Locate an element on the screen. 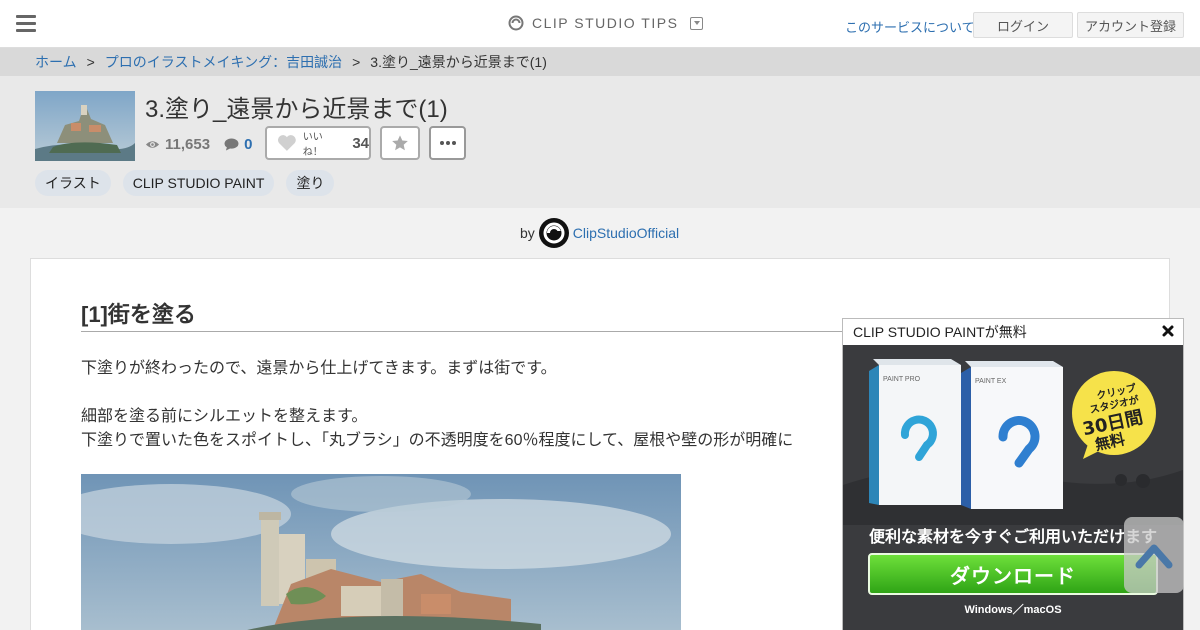 The width and height of the screenshot is (1200, 630). favorite-button is located at coordinates (400, 143).